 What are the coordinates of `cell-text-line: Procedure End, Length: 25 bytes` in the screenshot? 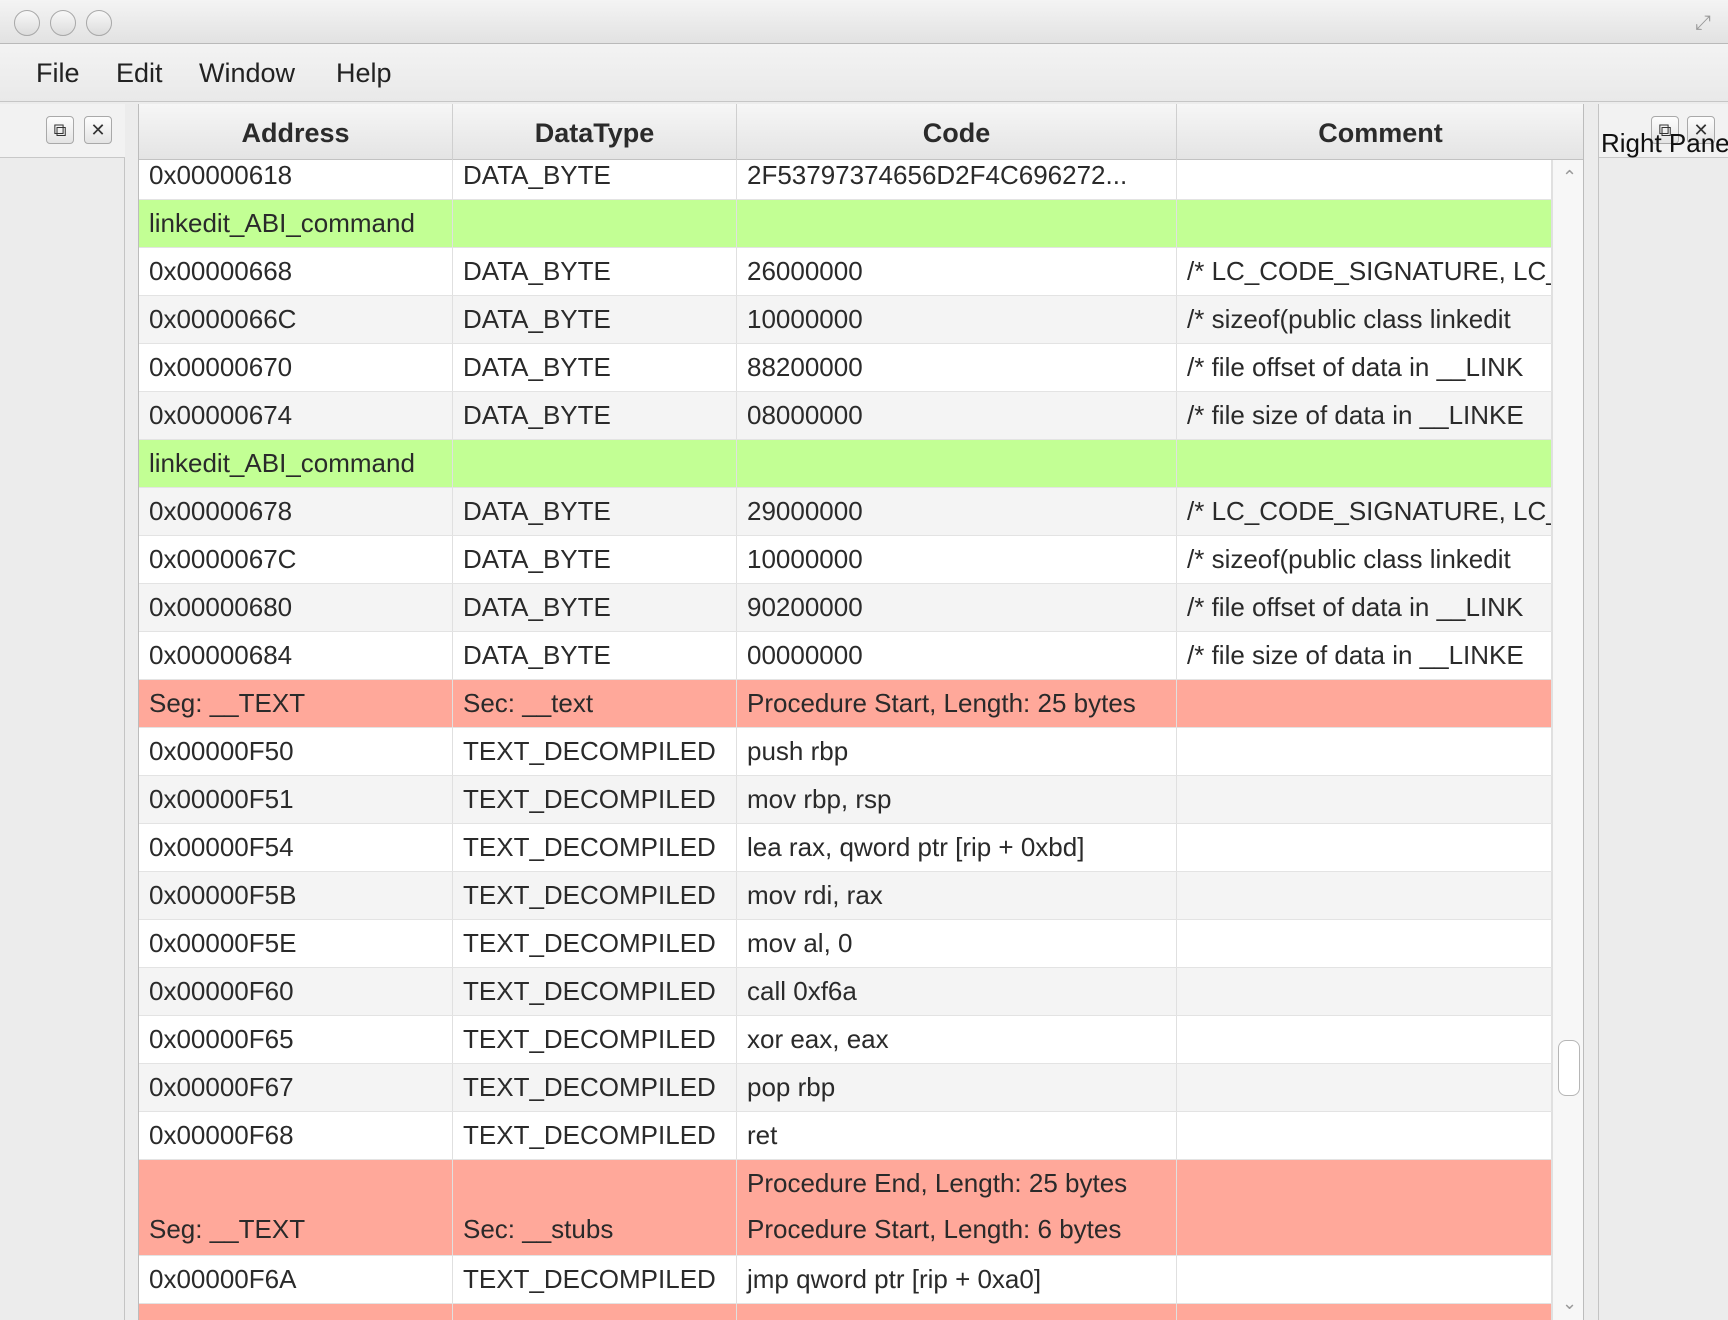 It's located at (937, 1183).